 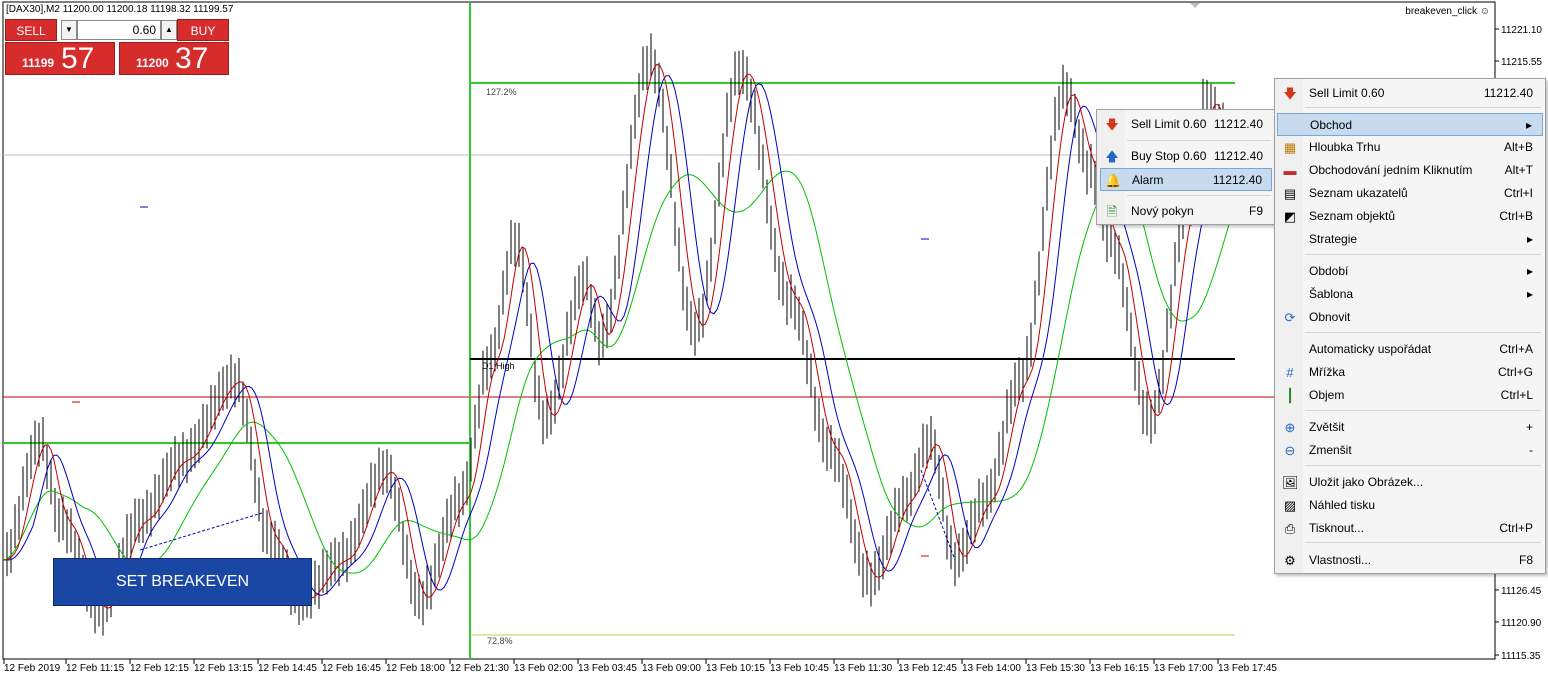 I want to click on y-tick-label: 11126.45, so click(x=1521, y=591).